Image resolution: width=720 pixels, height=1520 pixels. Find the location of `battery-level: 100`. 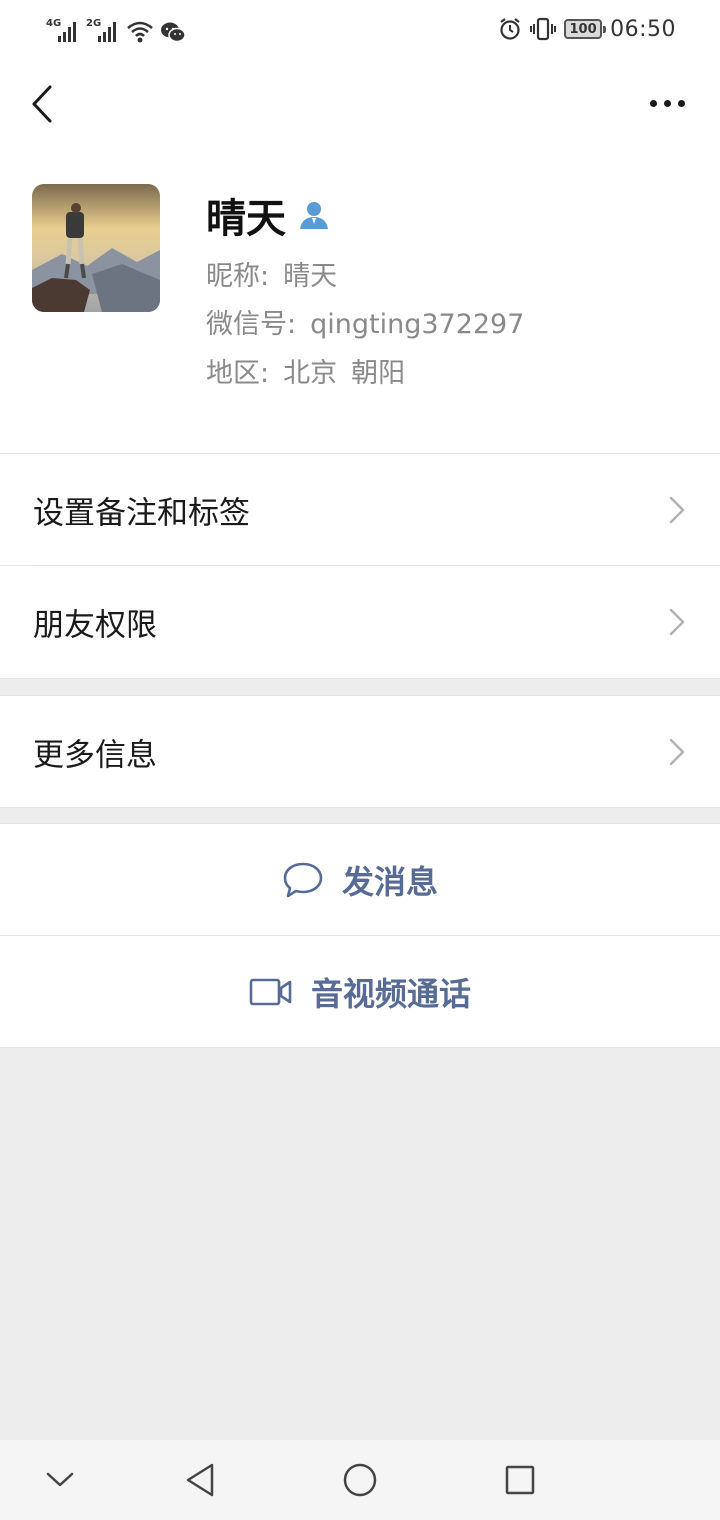

battery-level: 100 is located at coordinates (583, 29).